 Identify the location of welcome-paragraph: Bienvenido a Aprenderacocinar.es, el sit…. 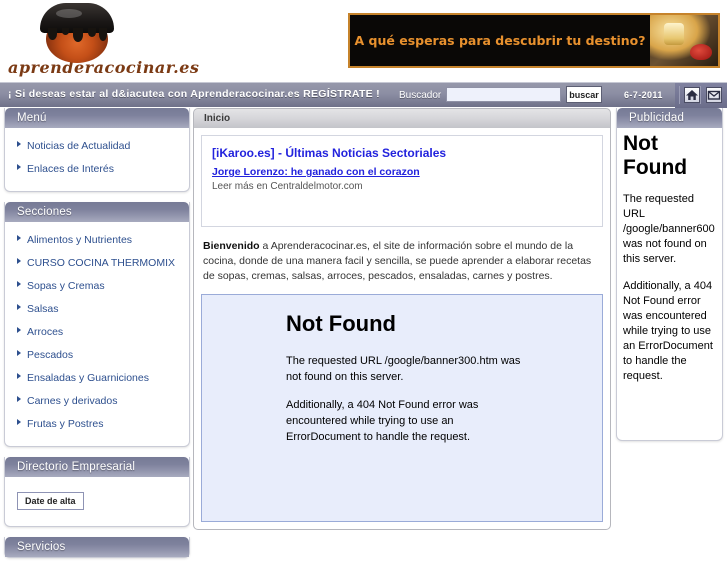
(402, 261).